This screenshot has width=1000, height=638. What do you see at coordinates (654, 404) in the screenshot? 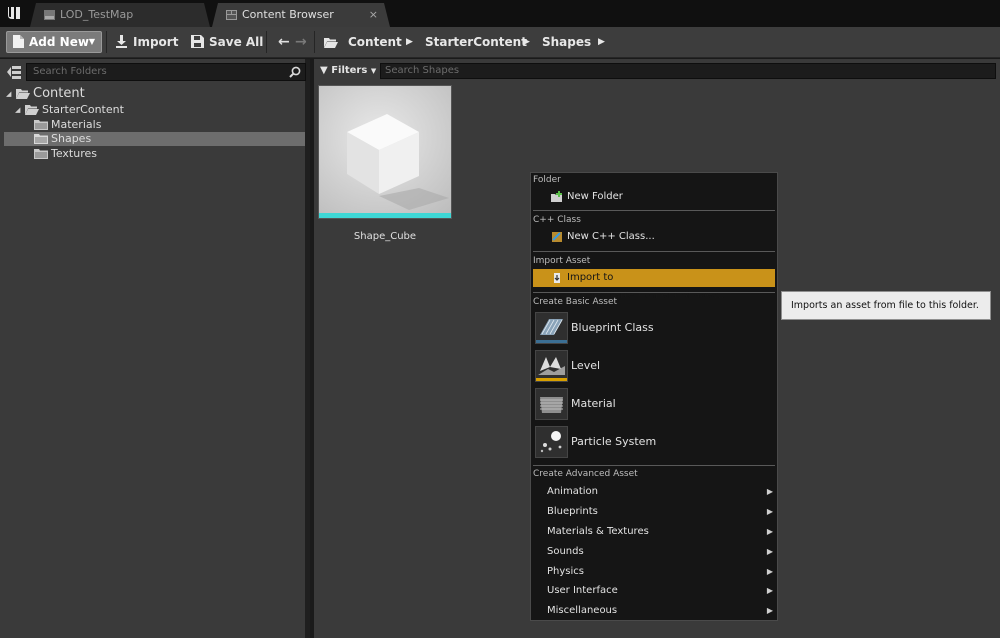
I see `menu-item-material: Material` at bounding box center [654, 404].